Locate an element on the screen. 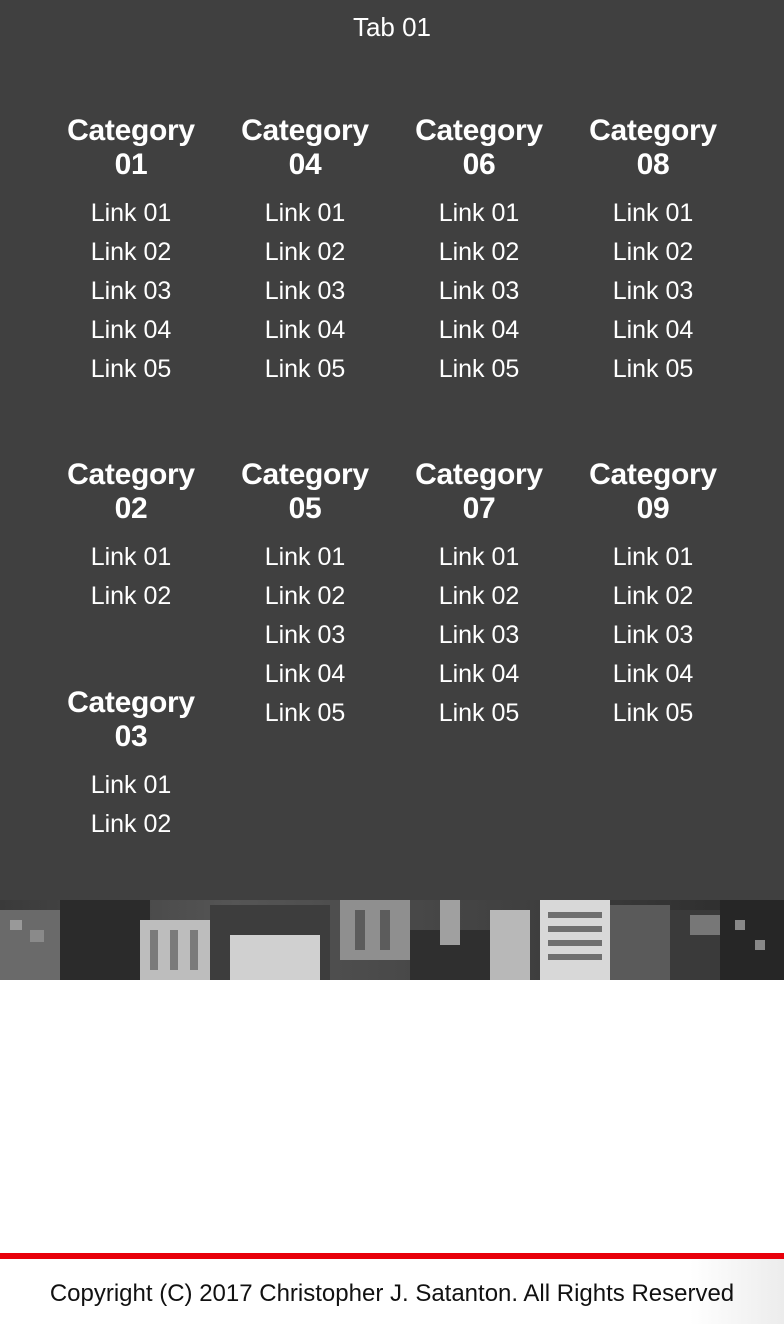 The height and width of the screenshot is (1324, 784). category-title: Category 09 is located at coordinates (653, 491).